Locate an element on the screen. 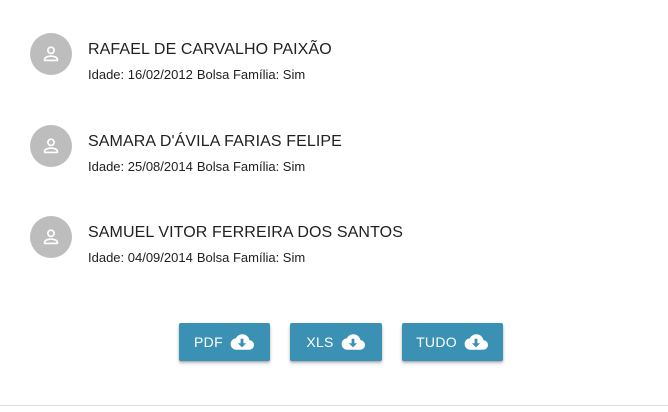 The image size is (668, 412). export-pdf-button: PDF is located at coordinates (224, 342).